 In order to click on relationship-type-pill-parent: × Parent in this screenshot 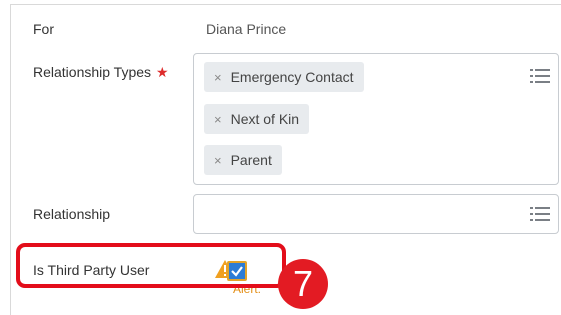, I will do `click(243, 160)`.